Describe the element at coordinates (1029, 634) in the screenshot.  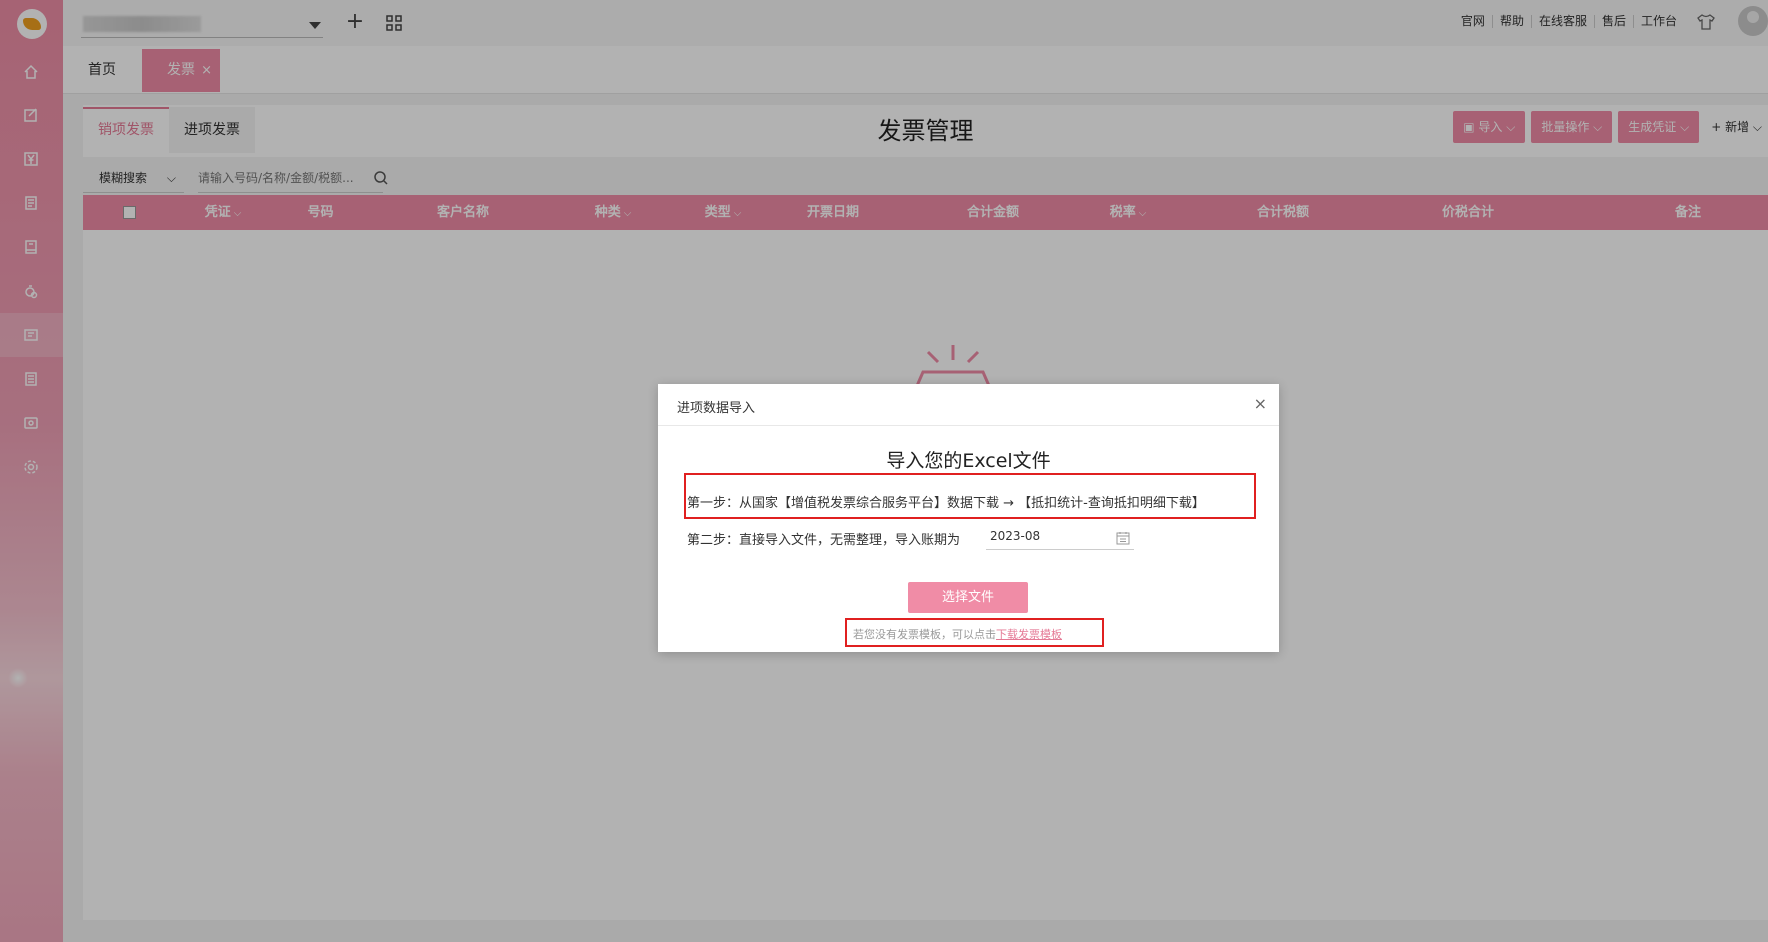
I see `download-template-link: 下载发票模板` at that location.